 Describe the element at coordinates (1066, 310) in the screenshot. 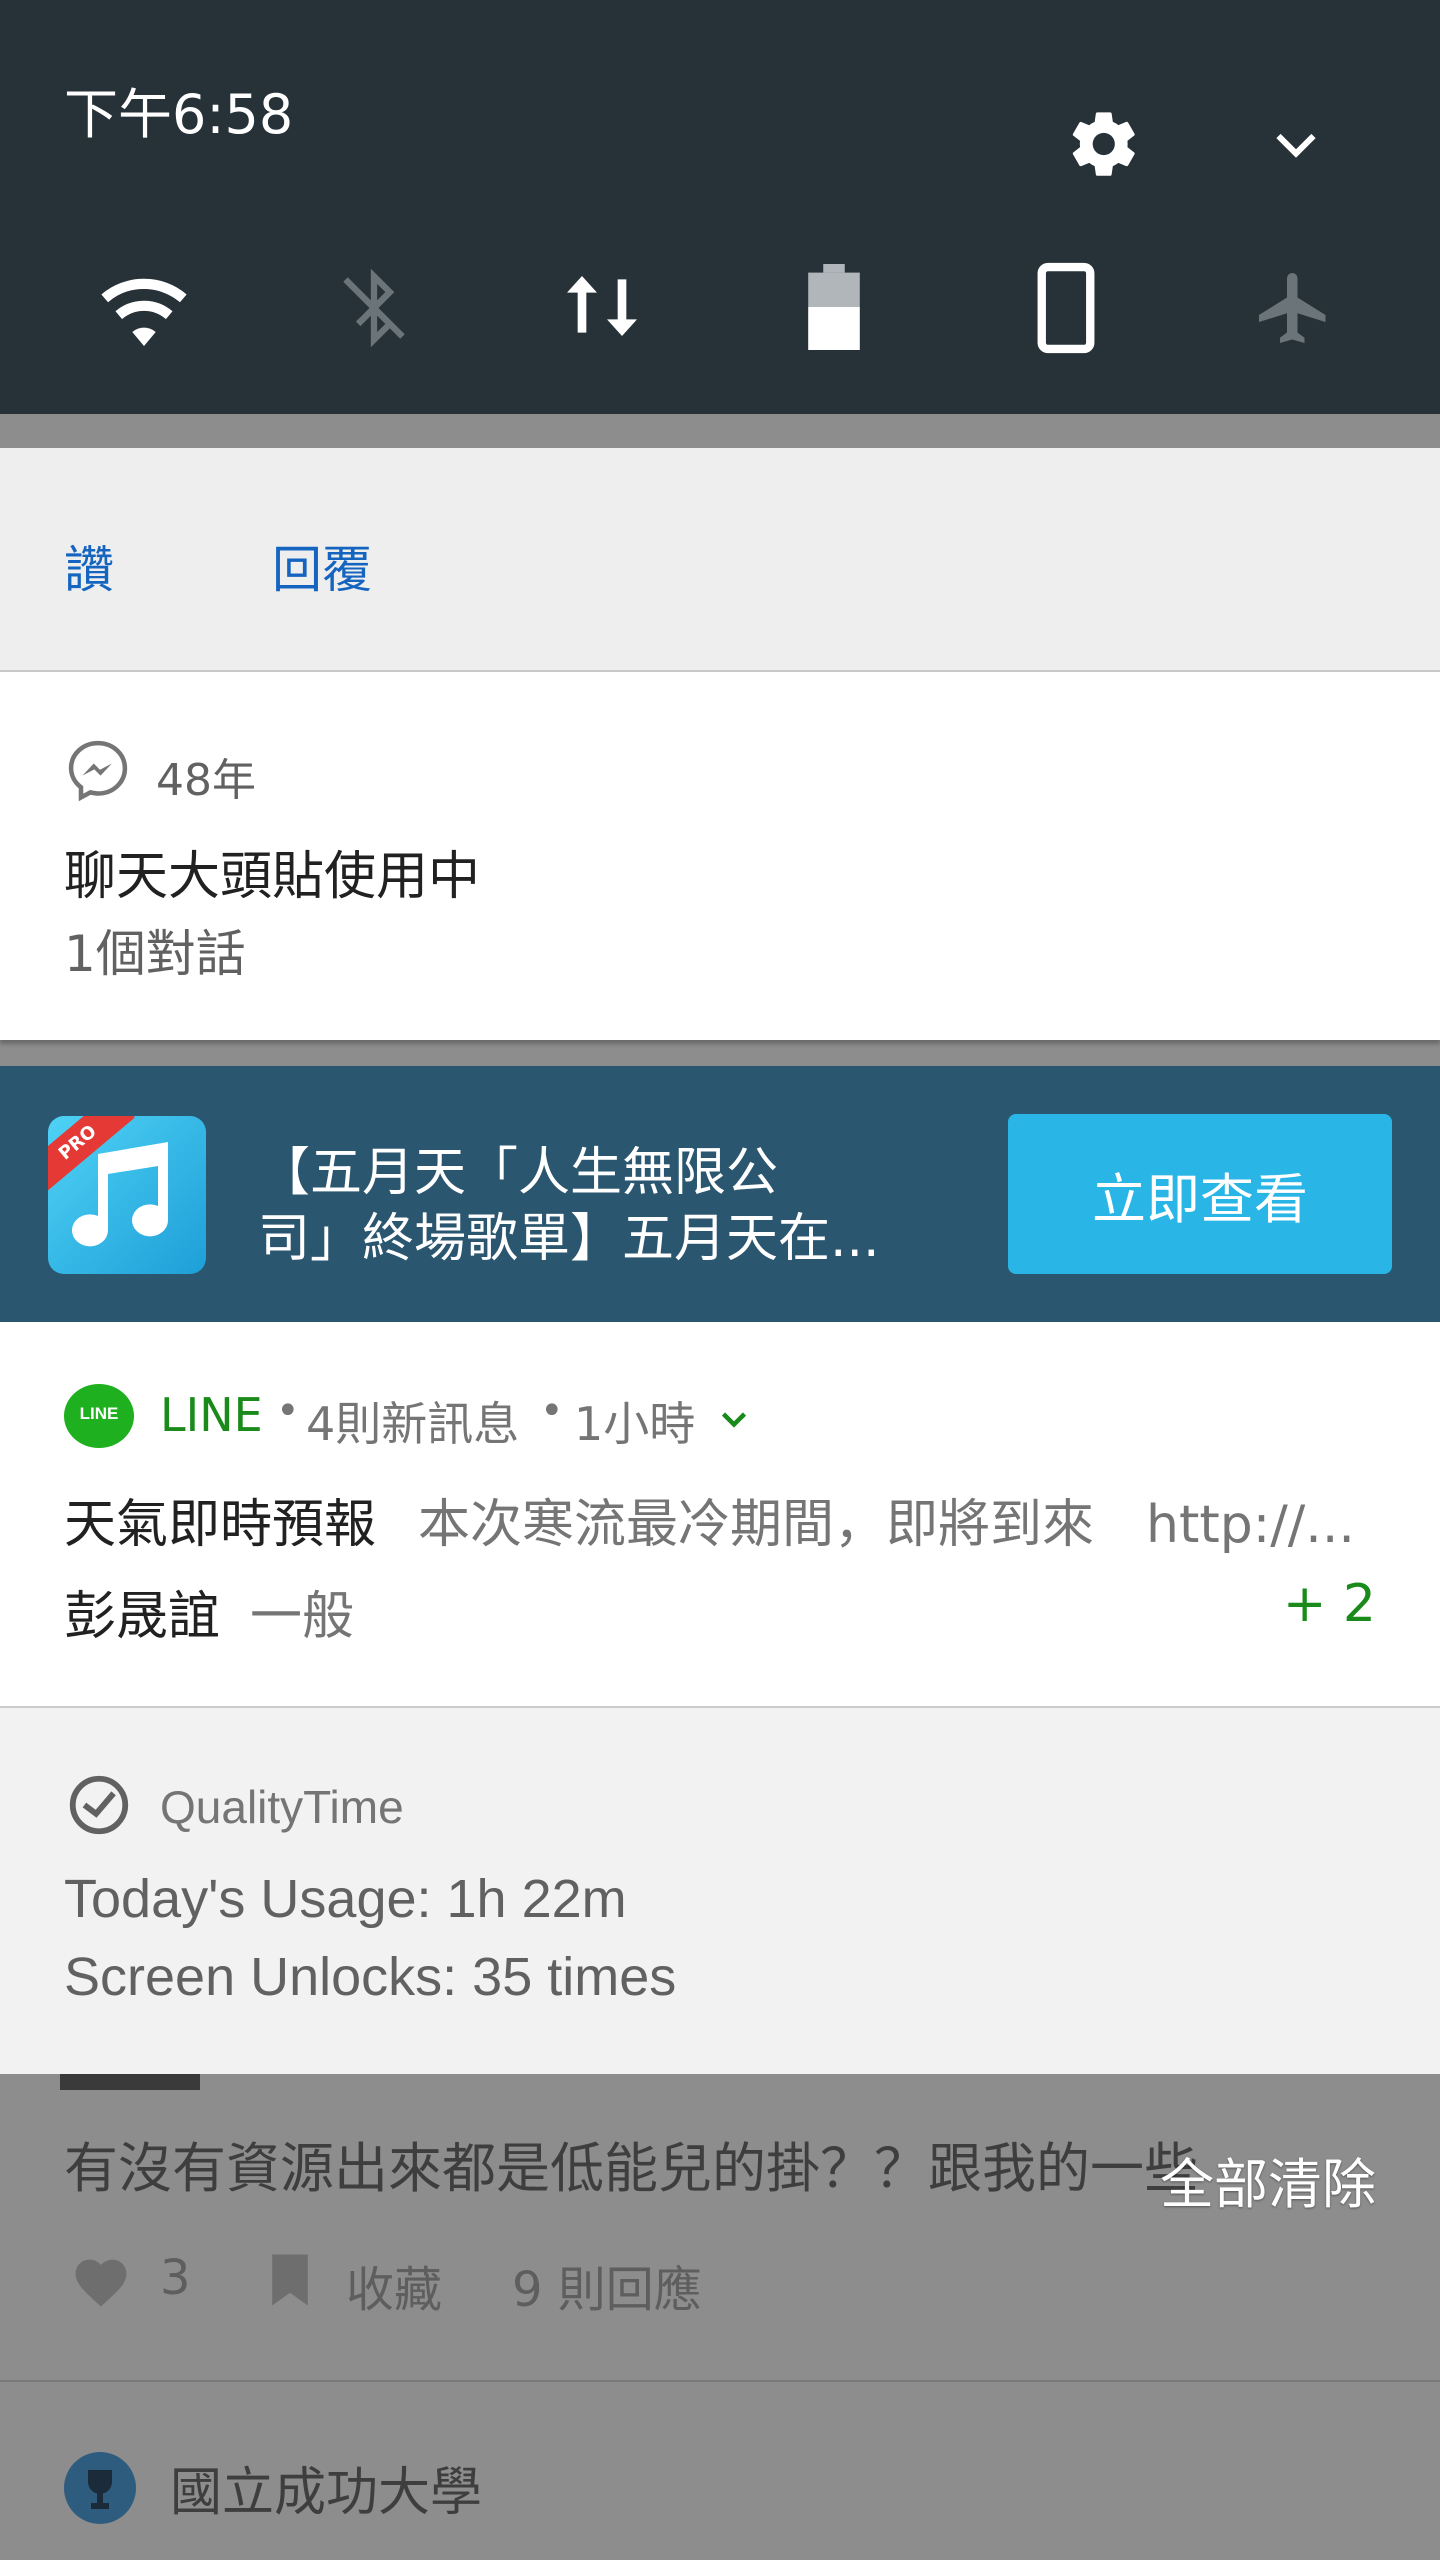

I see `auto-rotate-phone-icon` at that location.